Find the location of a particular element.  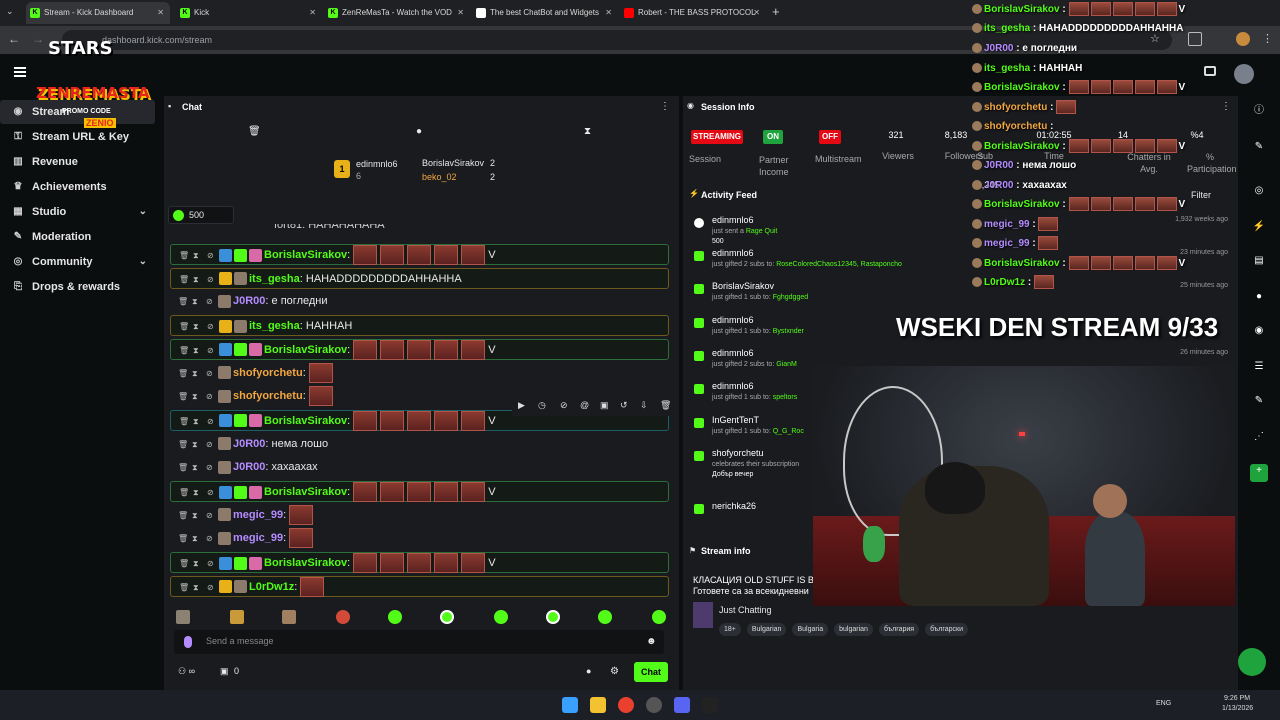

chat-message: 🗑 ⧗ ⊘ J0R00: е погледни is located at coordinates (419, 301).